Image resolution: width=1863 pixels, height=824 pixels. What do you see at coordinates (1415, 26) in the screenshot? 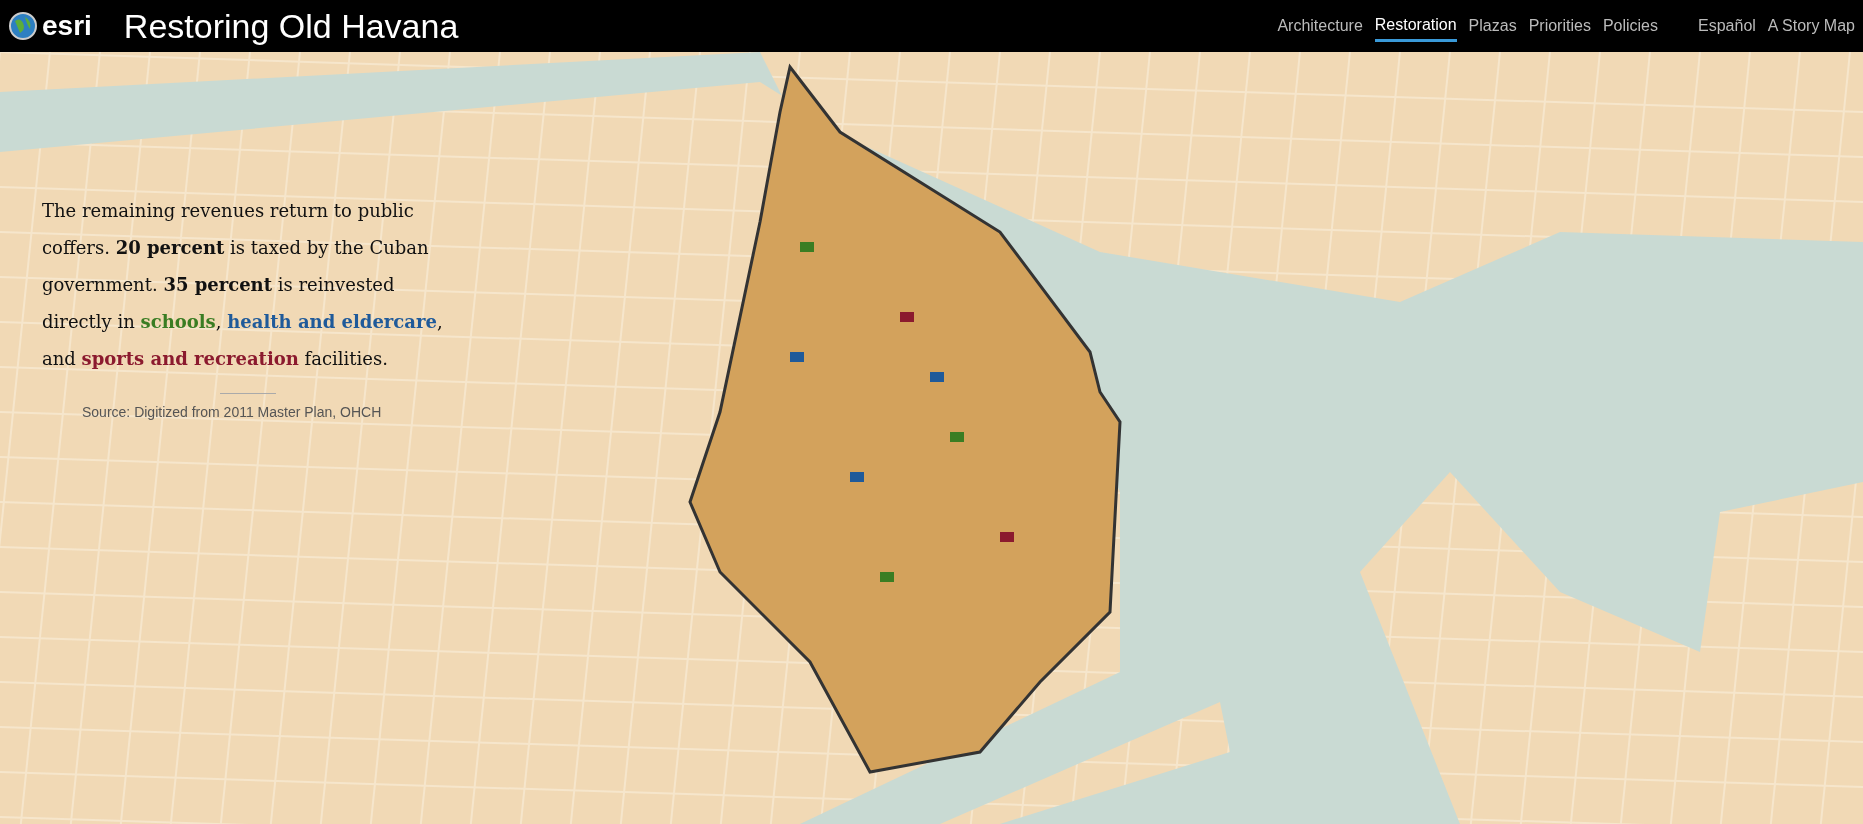
I see `nav-tab: Restoration` at bounding box center [1415, 26].